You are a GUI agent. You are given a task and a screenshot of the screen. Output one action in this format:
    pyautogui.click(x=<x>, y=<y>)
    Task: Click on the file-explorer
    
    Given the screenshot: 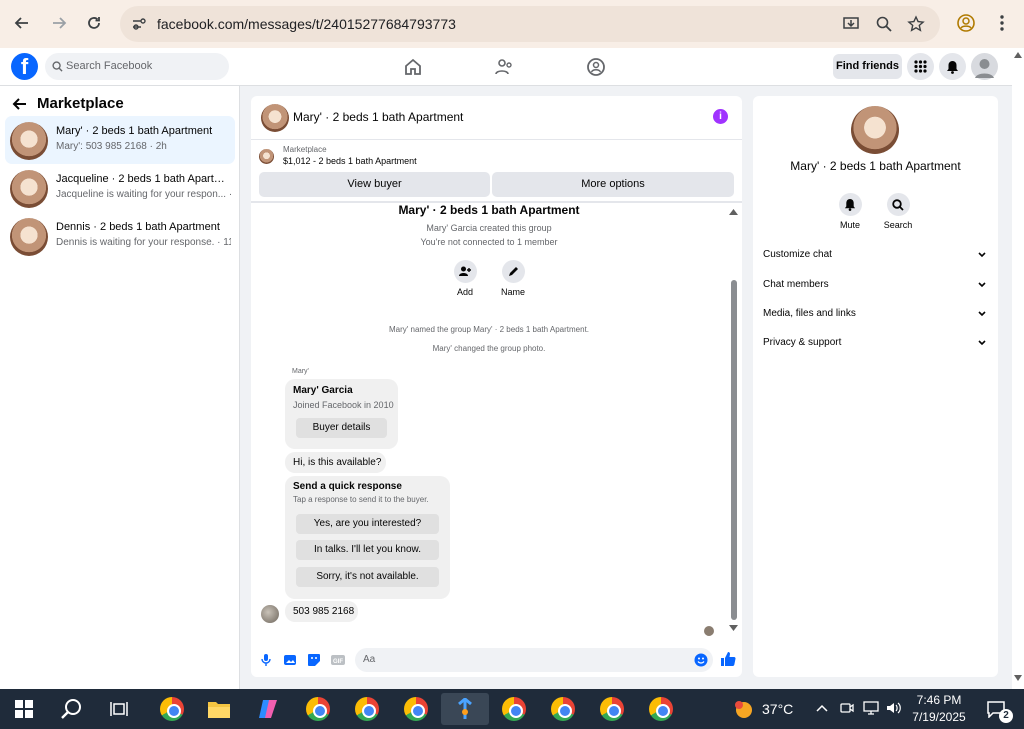 What is the action you would take?
    pyautogui.click(x=219, y=709)
    